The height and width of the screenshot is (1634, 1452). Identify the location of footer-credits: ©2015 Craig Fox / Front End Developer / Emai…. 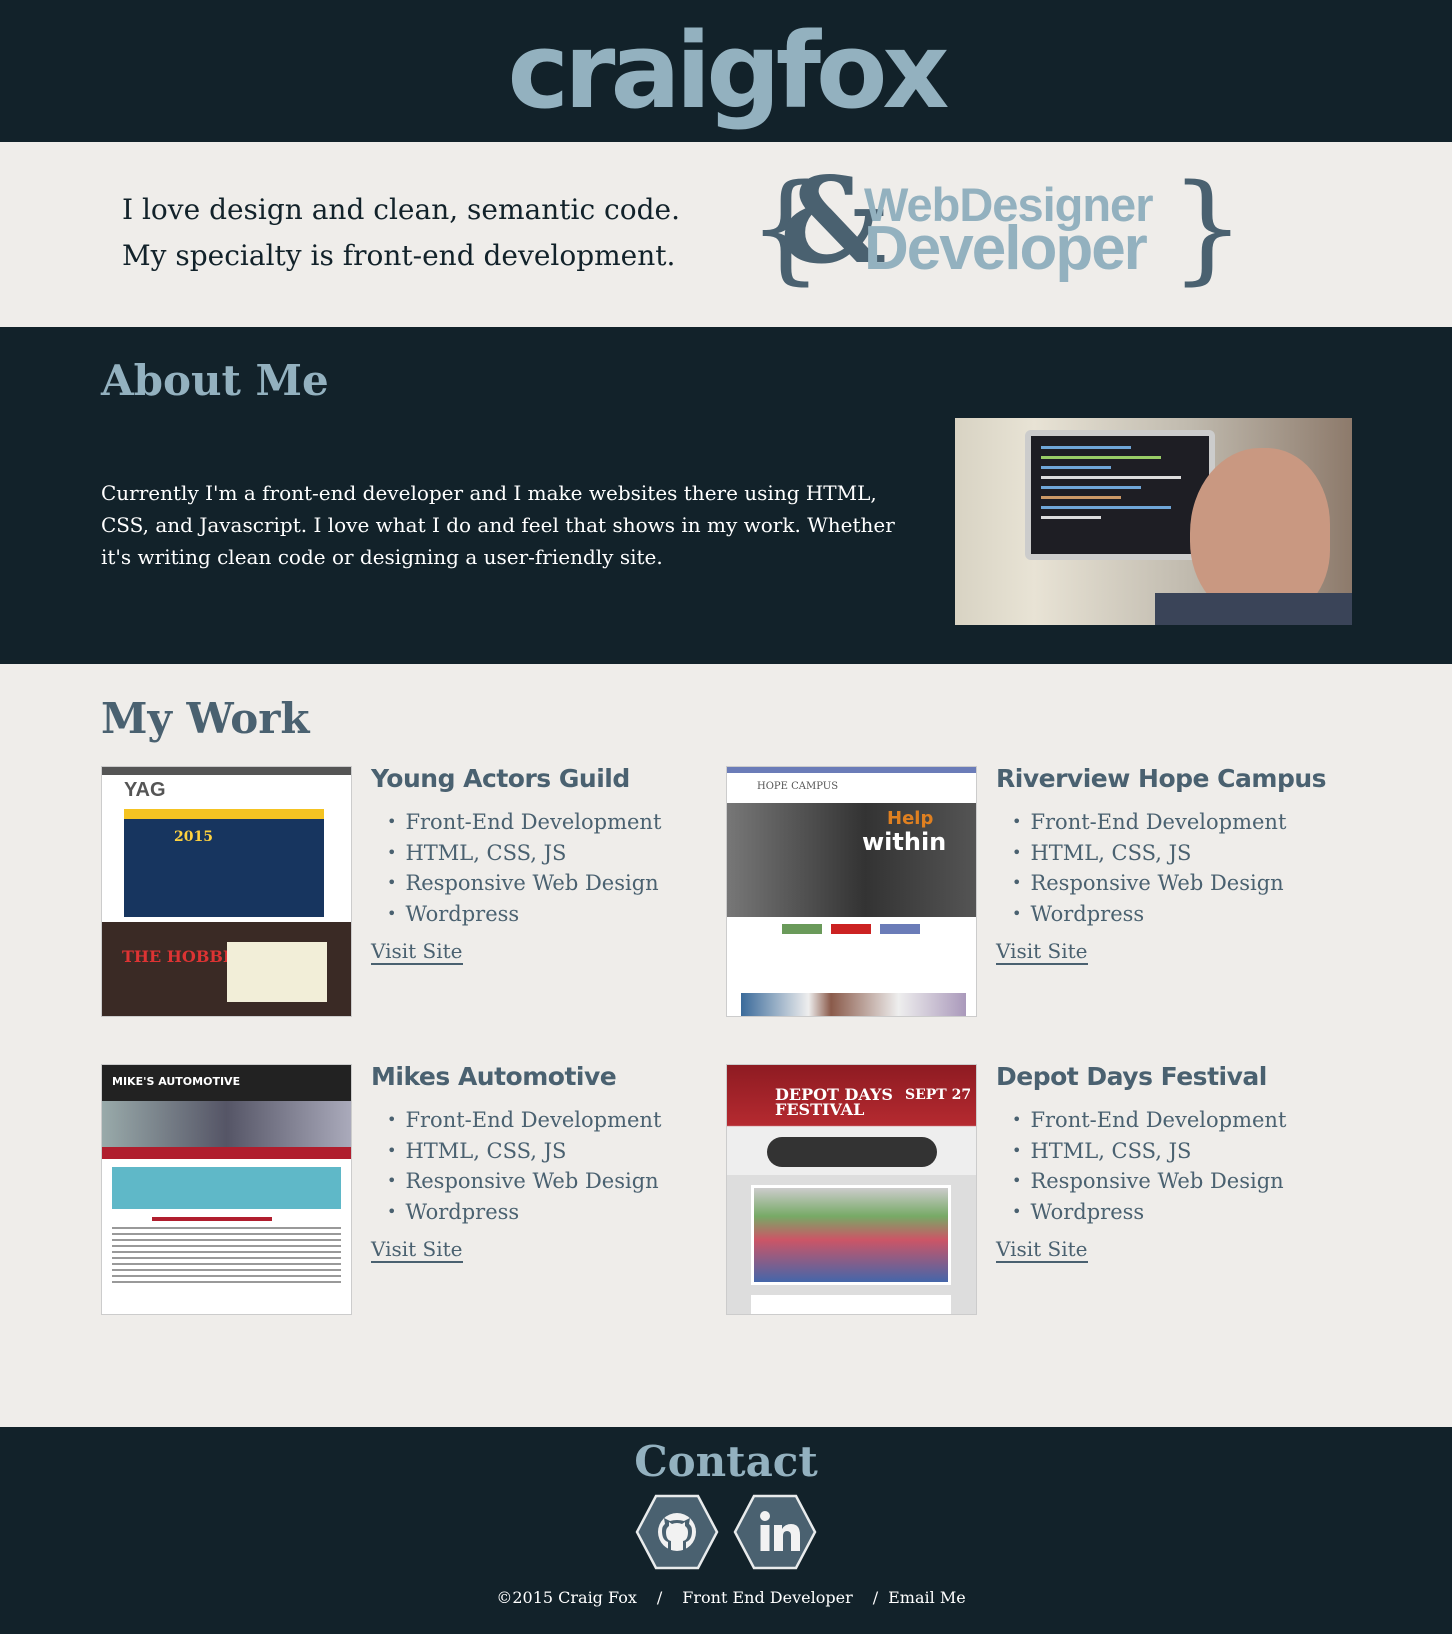
(726, 1597).